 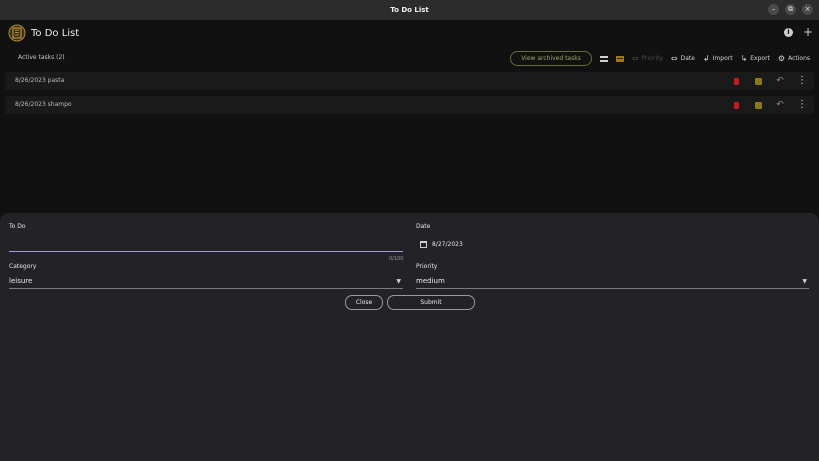 What do you see at coordinates (427, 266) in the screenshot?
I see `priority-label: Priority` at bounding box center [427, 266].